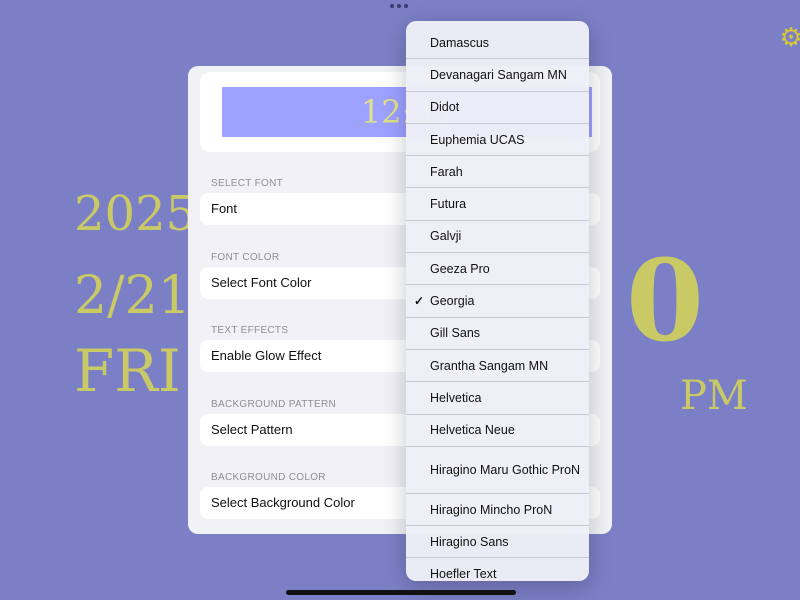 The height and width of the screenshot is (600, 800). I want to click on font-option-didot: Didot, so click(497, 108).